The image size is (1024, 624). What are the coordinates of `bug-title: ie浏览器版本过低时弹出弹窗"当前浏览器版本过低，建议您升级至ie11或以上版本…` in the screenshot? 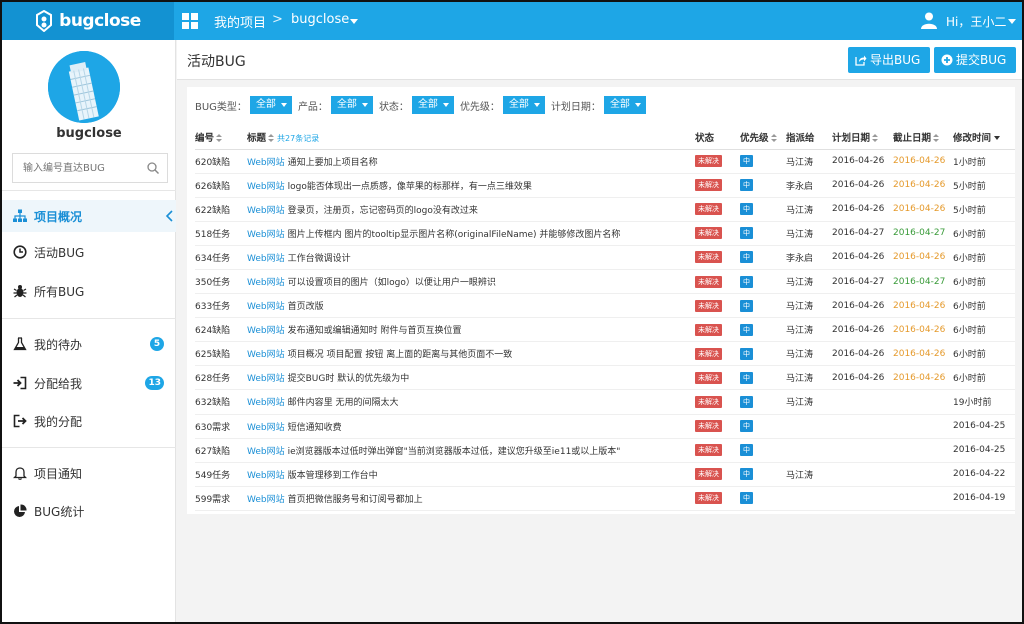 It's located at (454, 452).